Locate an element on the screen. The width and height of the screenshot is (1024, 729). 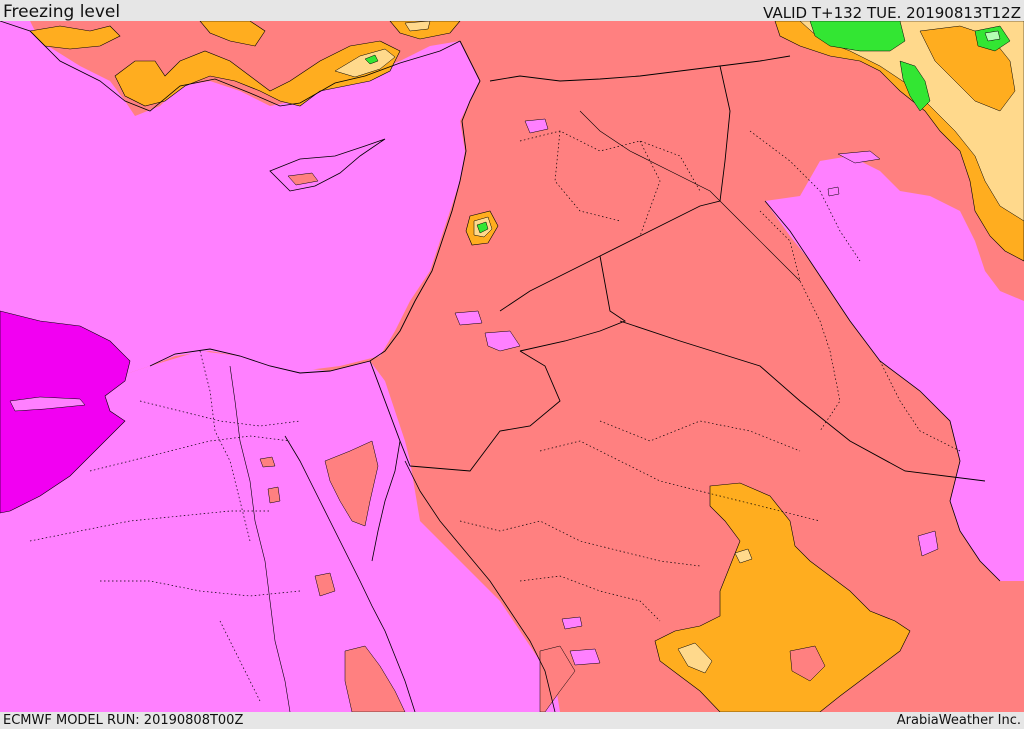
egypt-salmon-small2 is located at coordinates (274, 495).